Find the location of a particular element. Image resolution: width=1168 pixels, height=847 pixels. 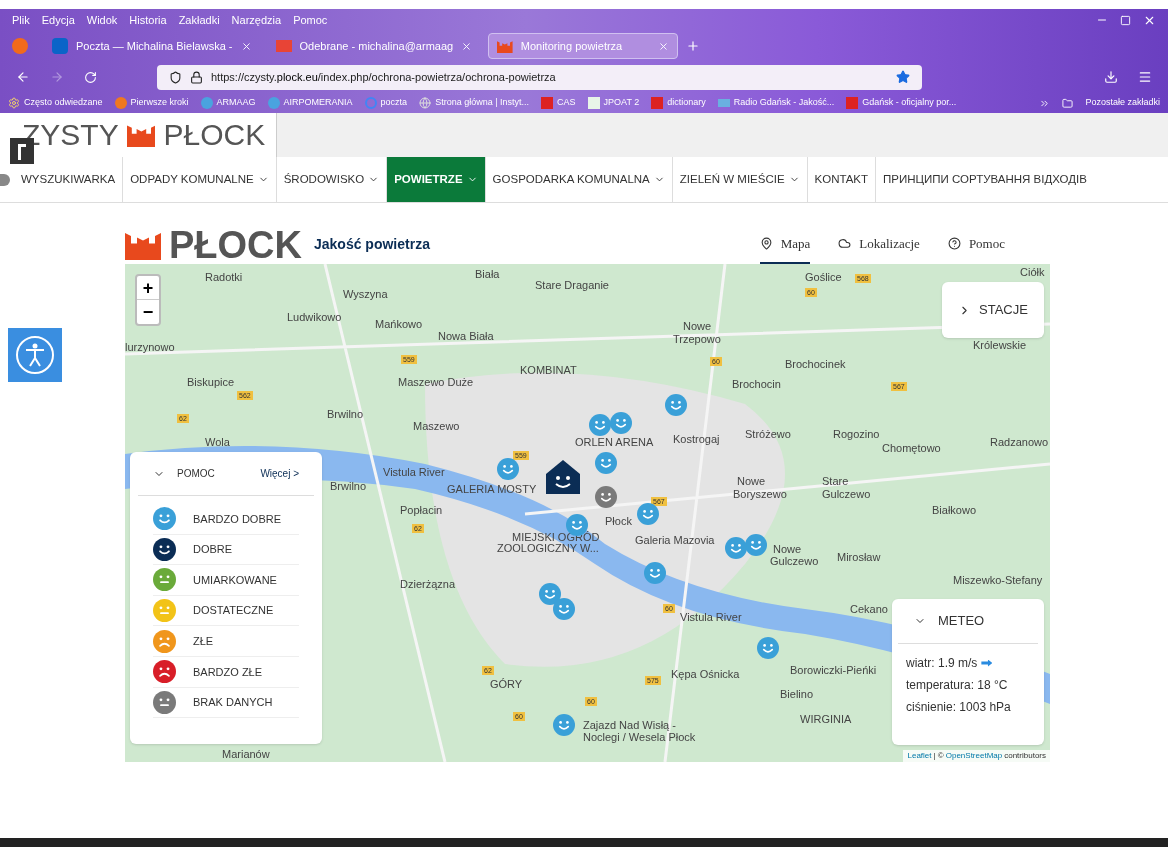

place-label: Brochocin is located at coordinates (756, 384).